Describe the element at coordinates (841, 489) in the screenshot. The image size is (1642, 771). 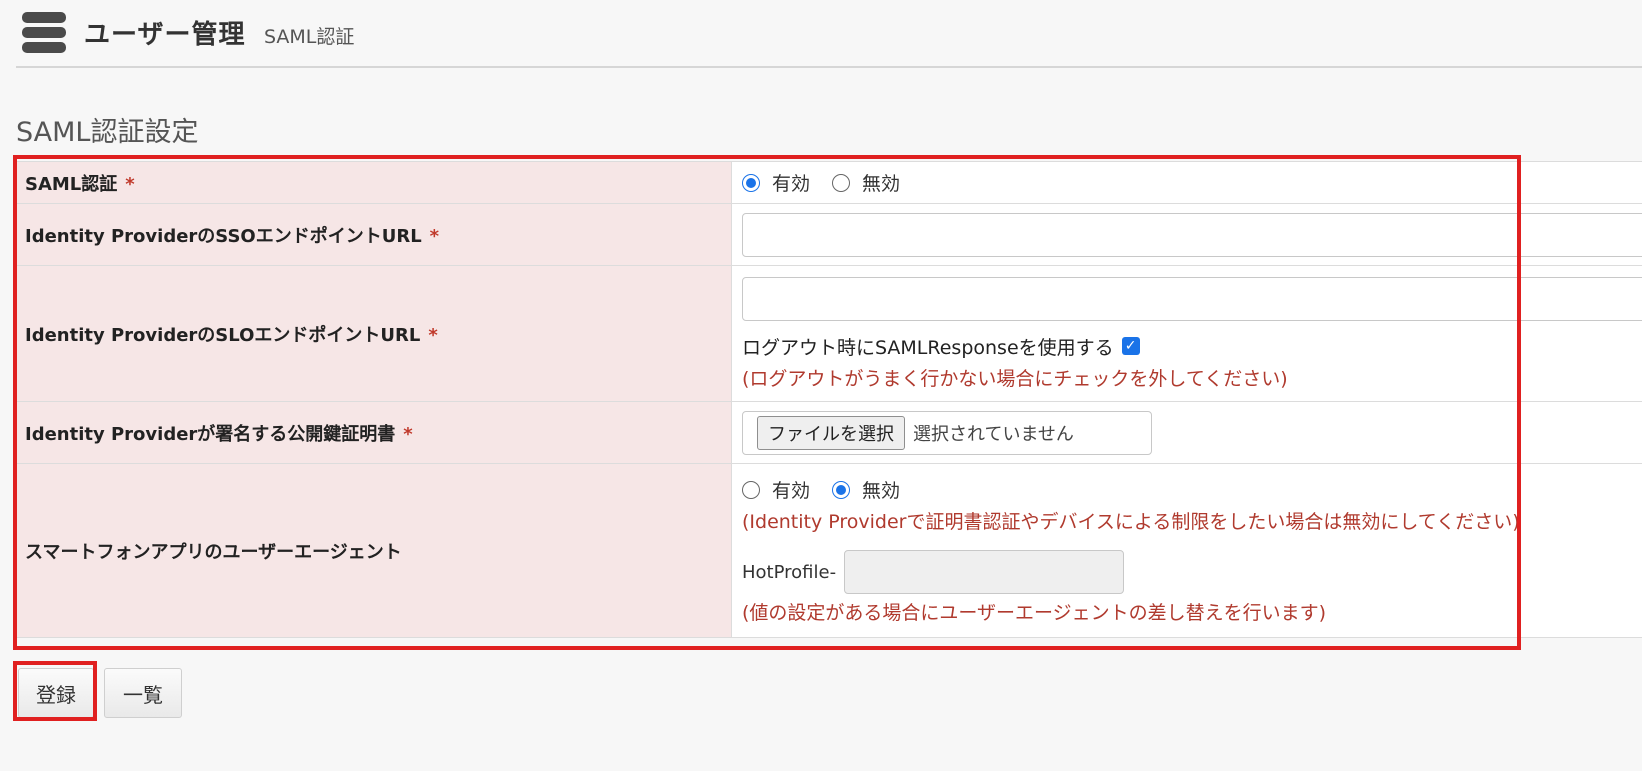
I see `user-agent-disable-radio` at that location.